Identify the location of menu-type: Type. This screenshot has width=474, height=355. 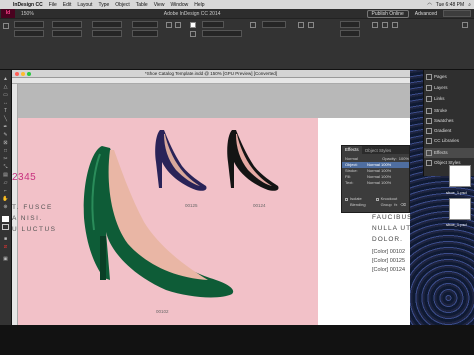
(103, 5).